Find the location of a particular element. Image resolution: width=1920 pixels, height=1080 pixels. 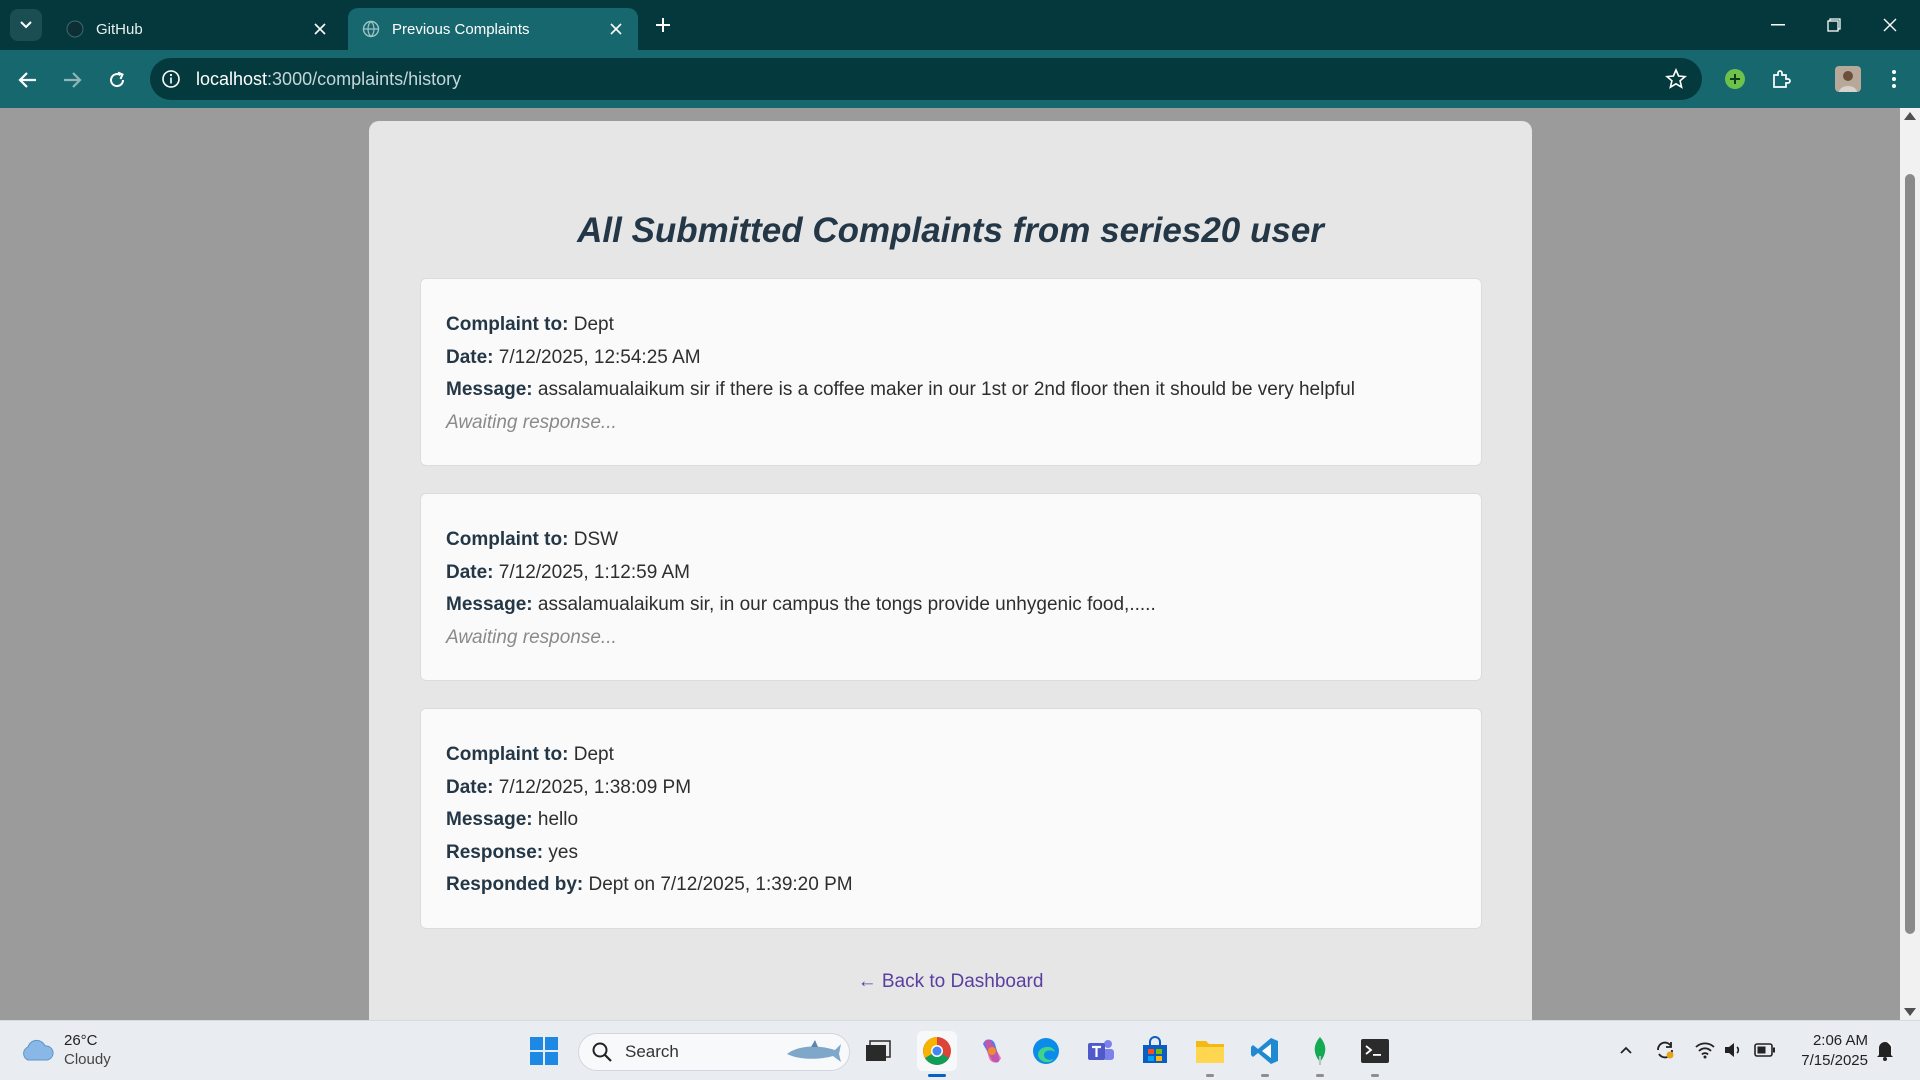

chevron-up-icon is located at coordinates (1626, 1050).